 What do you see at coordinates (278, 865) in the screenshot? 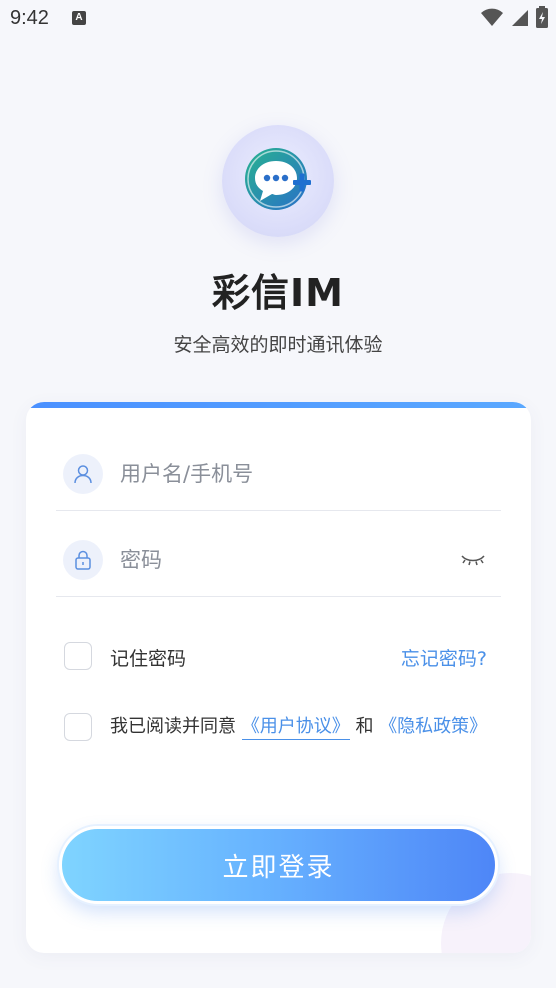
I see `login-button: 立即登录` at bounding box center [278, 865].